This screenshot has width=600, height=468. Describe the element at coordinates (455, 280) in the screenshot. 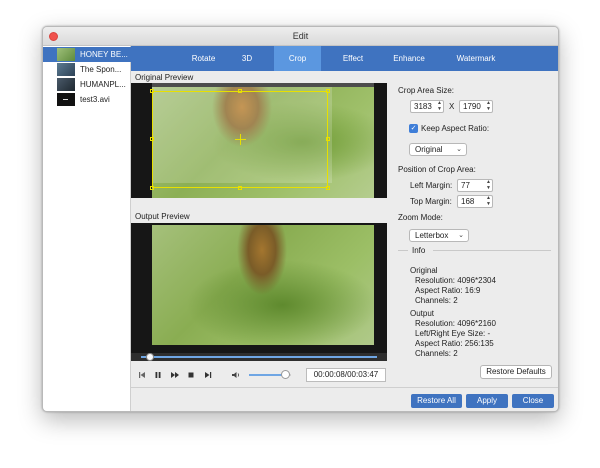

I see `info-original-resolution: Resolution: 4096*2304` at that location.